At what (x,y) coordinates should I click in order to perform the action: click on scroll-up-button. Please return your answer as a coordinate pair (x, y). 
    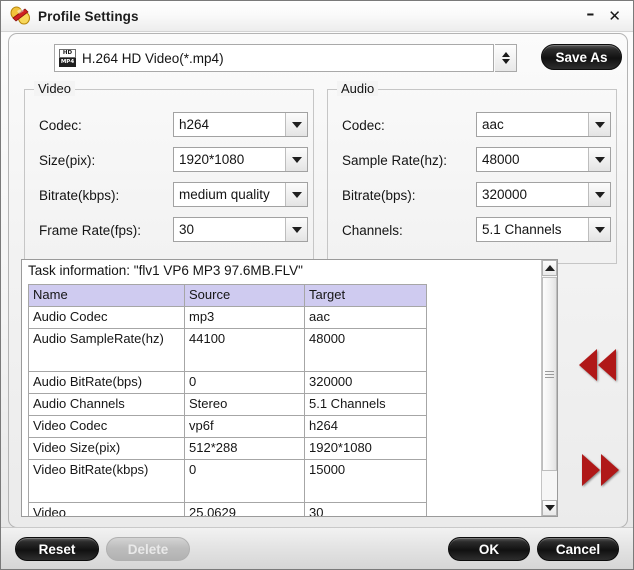
    Looking at the image, I should click on (549, 268).